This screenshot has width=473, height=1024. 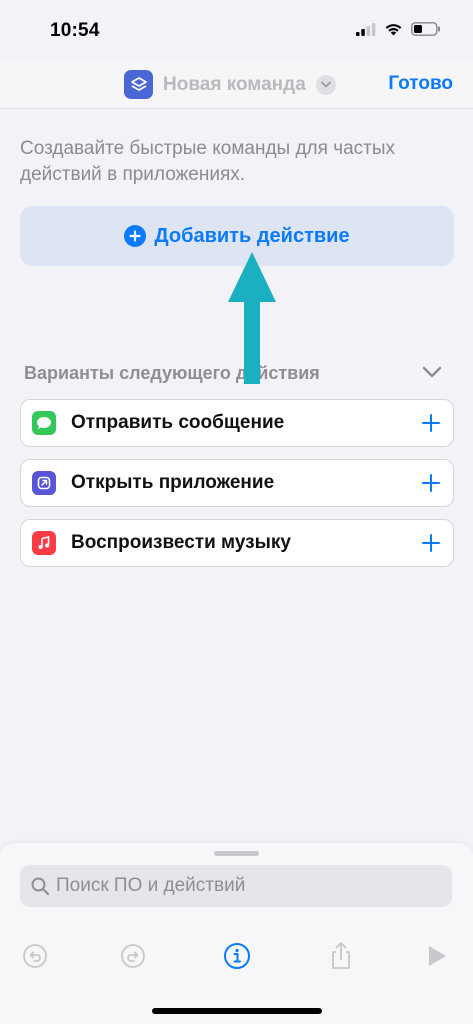 What do you see at coordinates (425, 29) in the screenshot?
I see `battery-icon` at bounding box center [425, 29].